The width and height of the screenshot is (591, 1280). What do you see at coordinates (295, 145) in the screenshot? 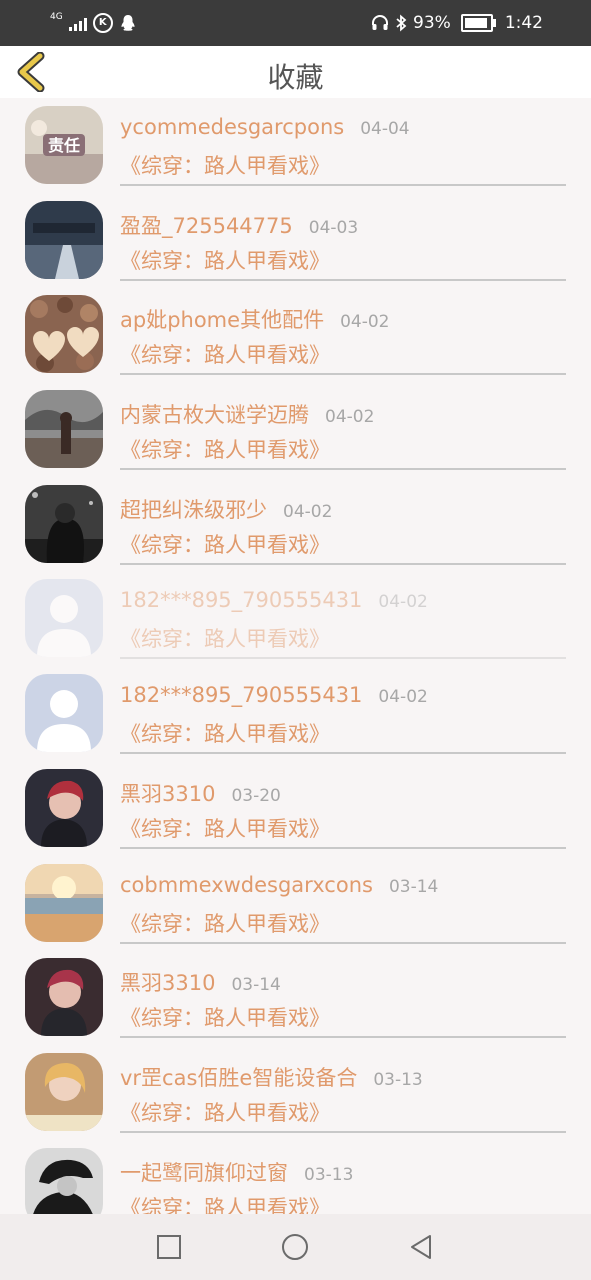
I see `list-item: 责任 ycommedesgarcpons 04-04 《综穿：路人甲看戏》` at bounding box center [295, 145].